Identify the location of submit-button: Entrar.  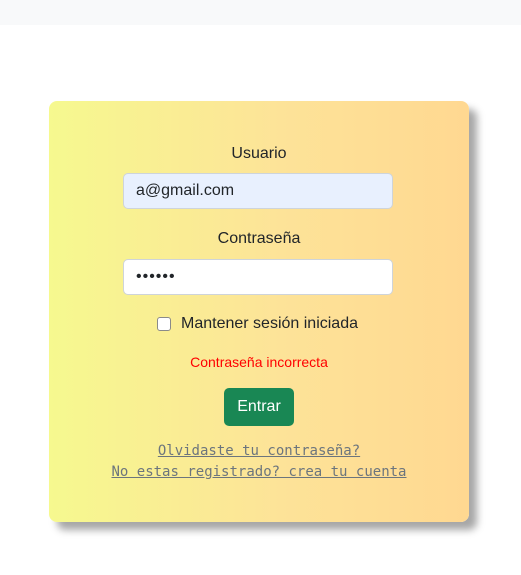
(259, 407).